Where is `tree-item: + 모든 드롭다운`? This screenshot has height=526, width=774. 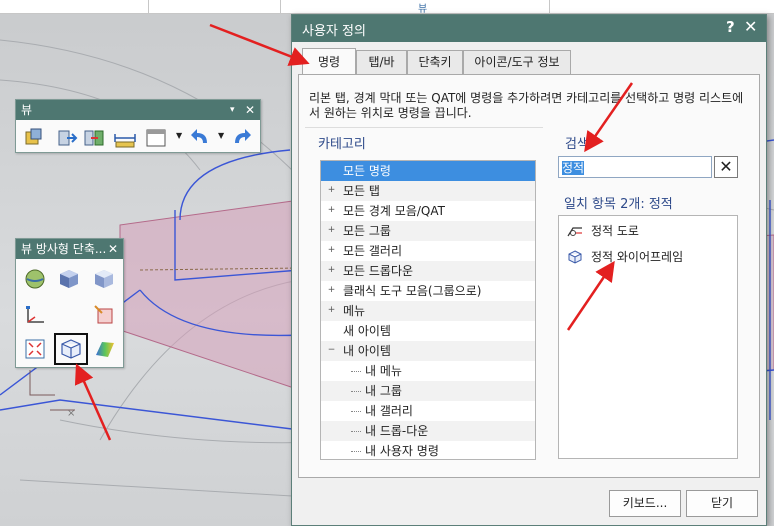 tree-item: + 모든 드롭다운 is located at coordinates (428, 271).